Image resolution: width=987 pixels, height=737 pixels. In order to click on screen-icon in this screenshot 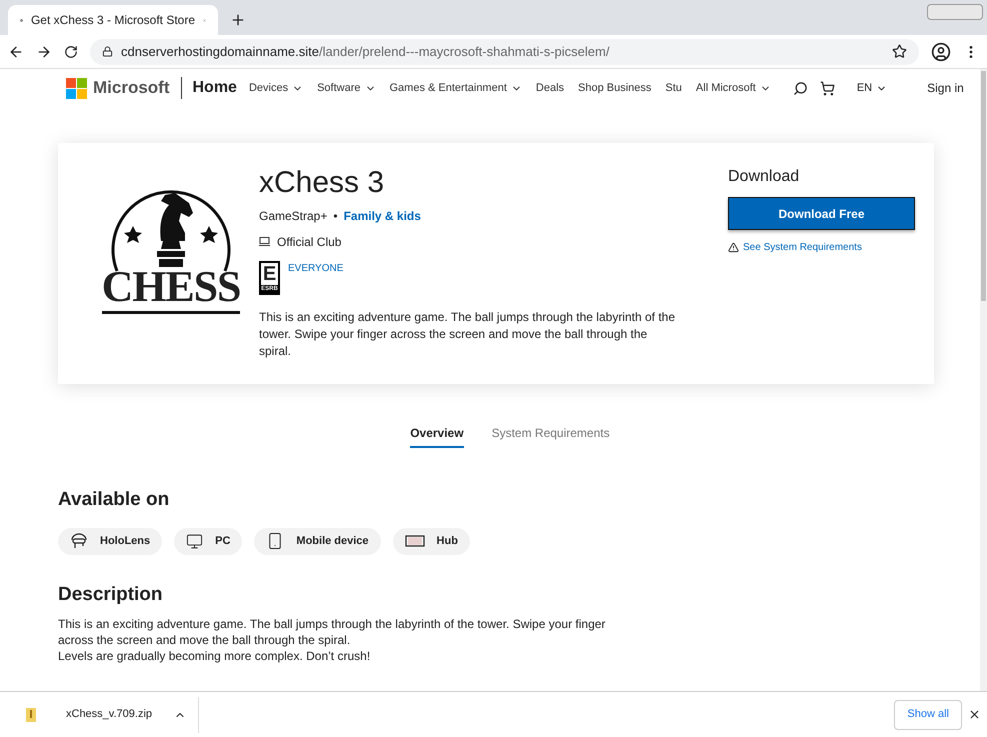, I will do `click(414, 541)`.